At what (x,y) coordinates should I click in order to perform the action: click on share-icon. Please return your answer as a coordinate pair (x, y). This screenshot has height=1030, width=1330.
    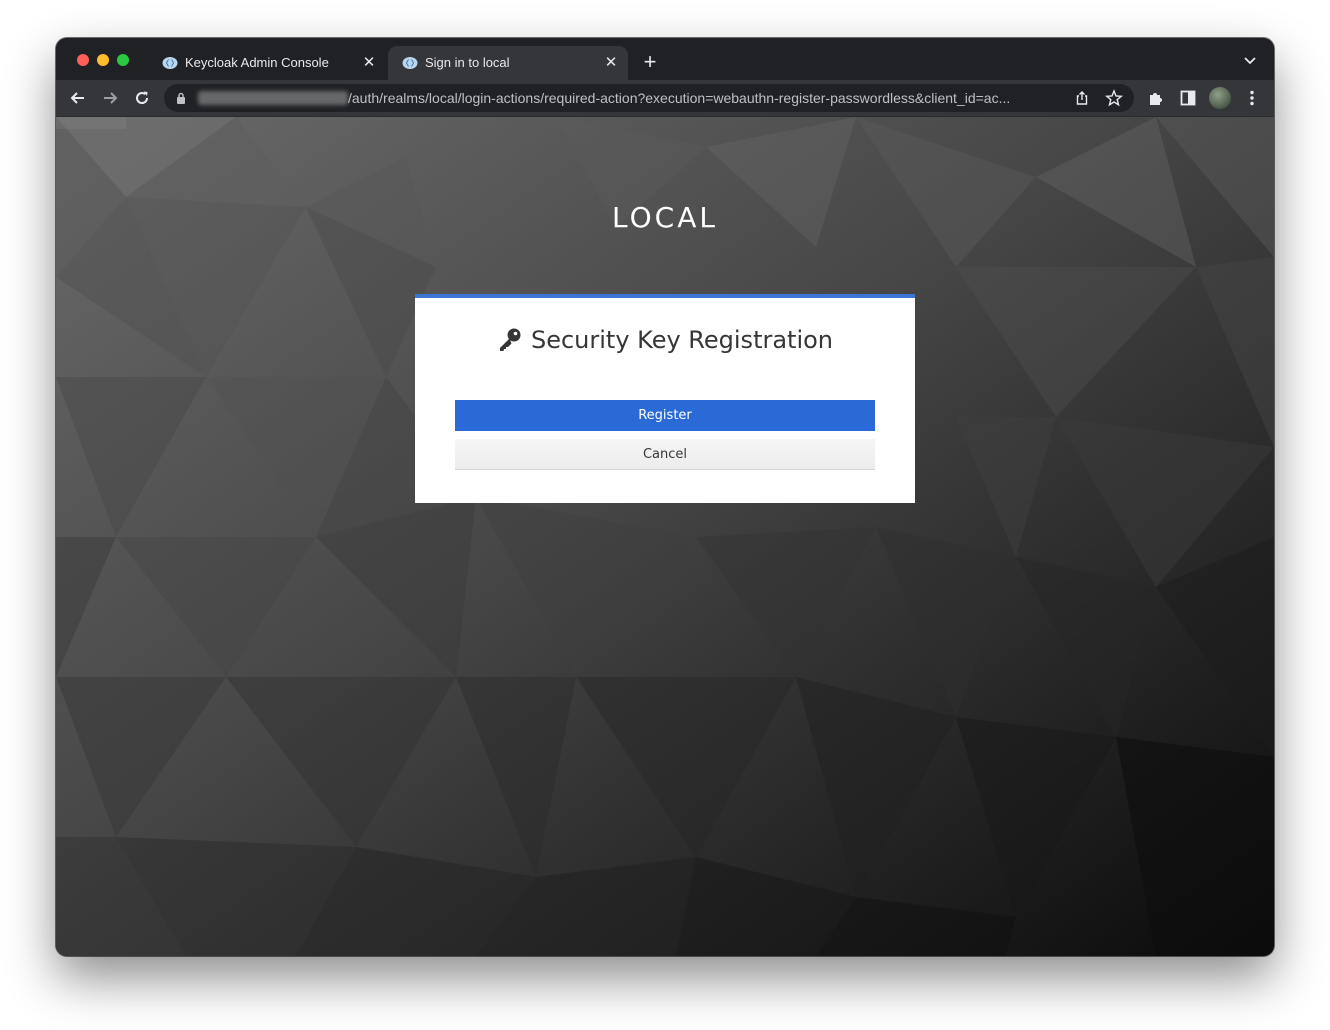
    Looking at the image, I should click on (1082, 98).